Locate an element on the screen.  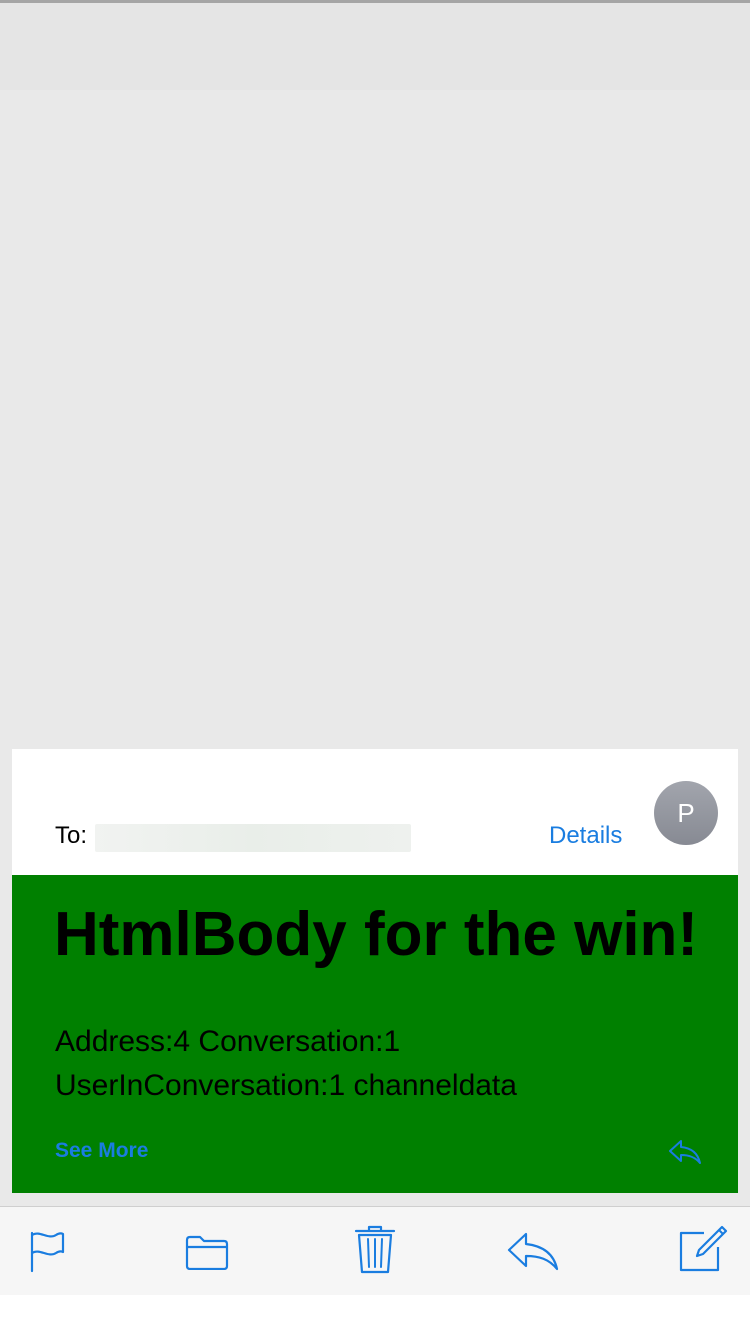
trash-icon is located at coordinates (375, 1250).